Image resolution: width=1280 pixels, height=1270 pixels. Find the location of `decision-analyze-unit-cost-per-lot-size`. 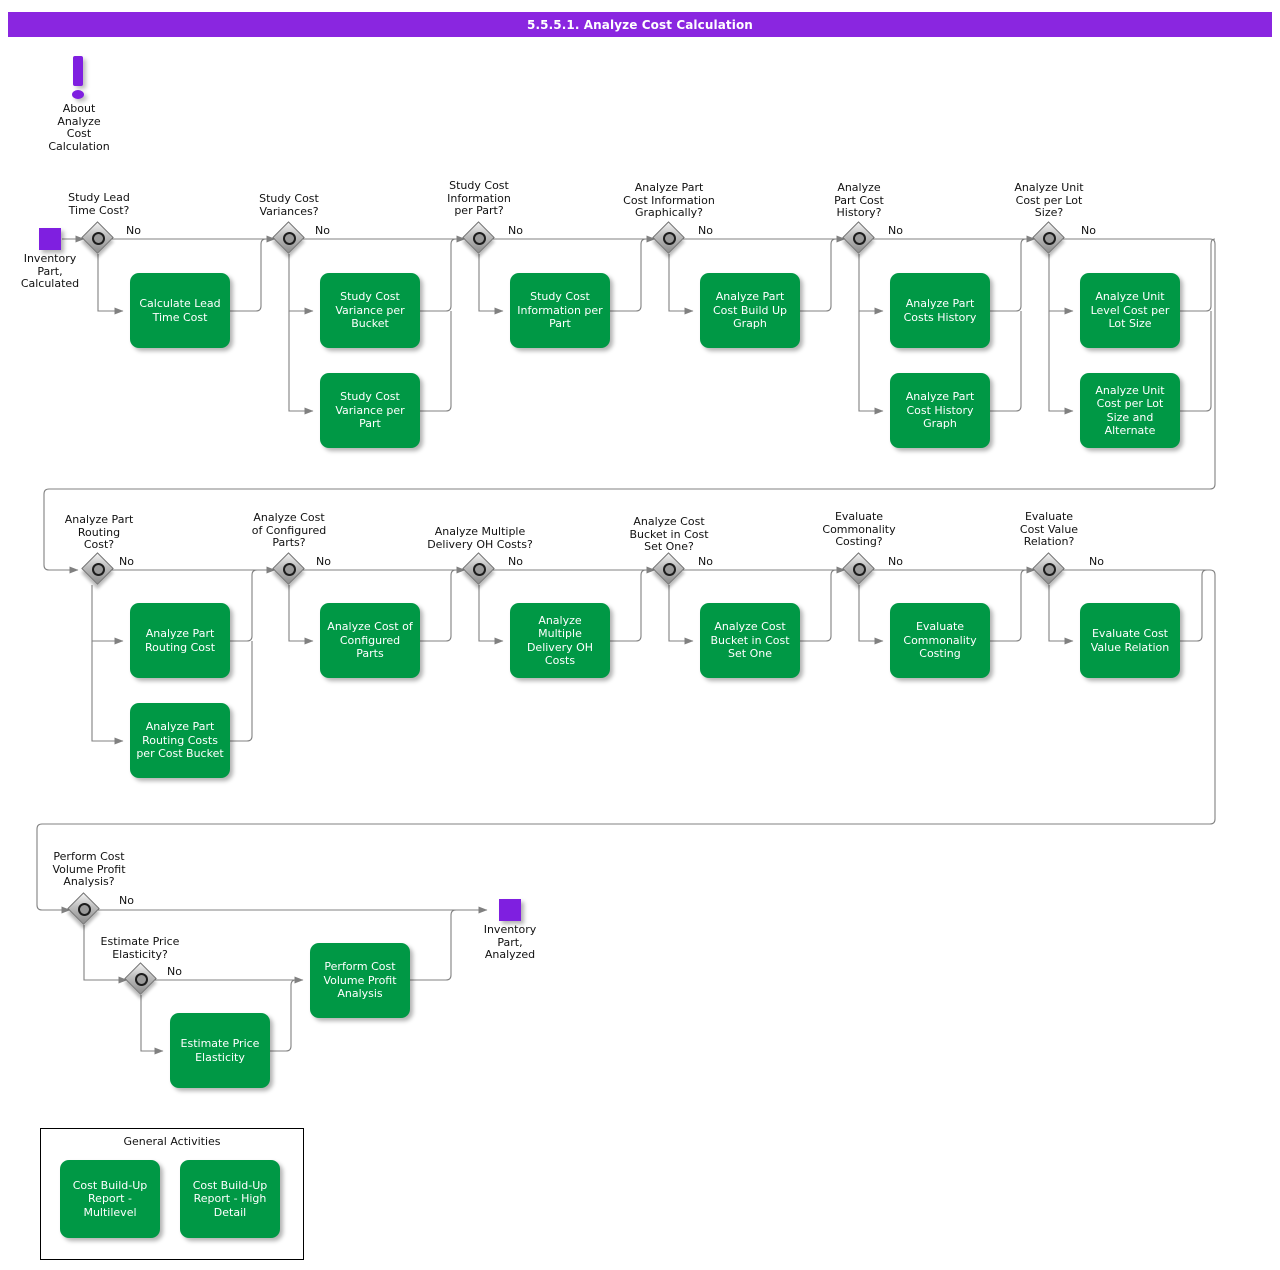

decision-analyze-unit-cost-per-lot-size is located at coordinates (1048, 237).